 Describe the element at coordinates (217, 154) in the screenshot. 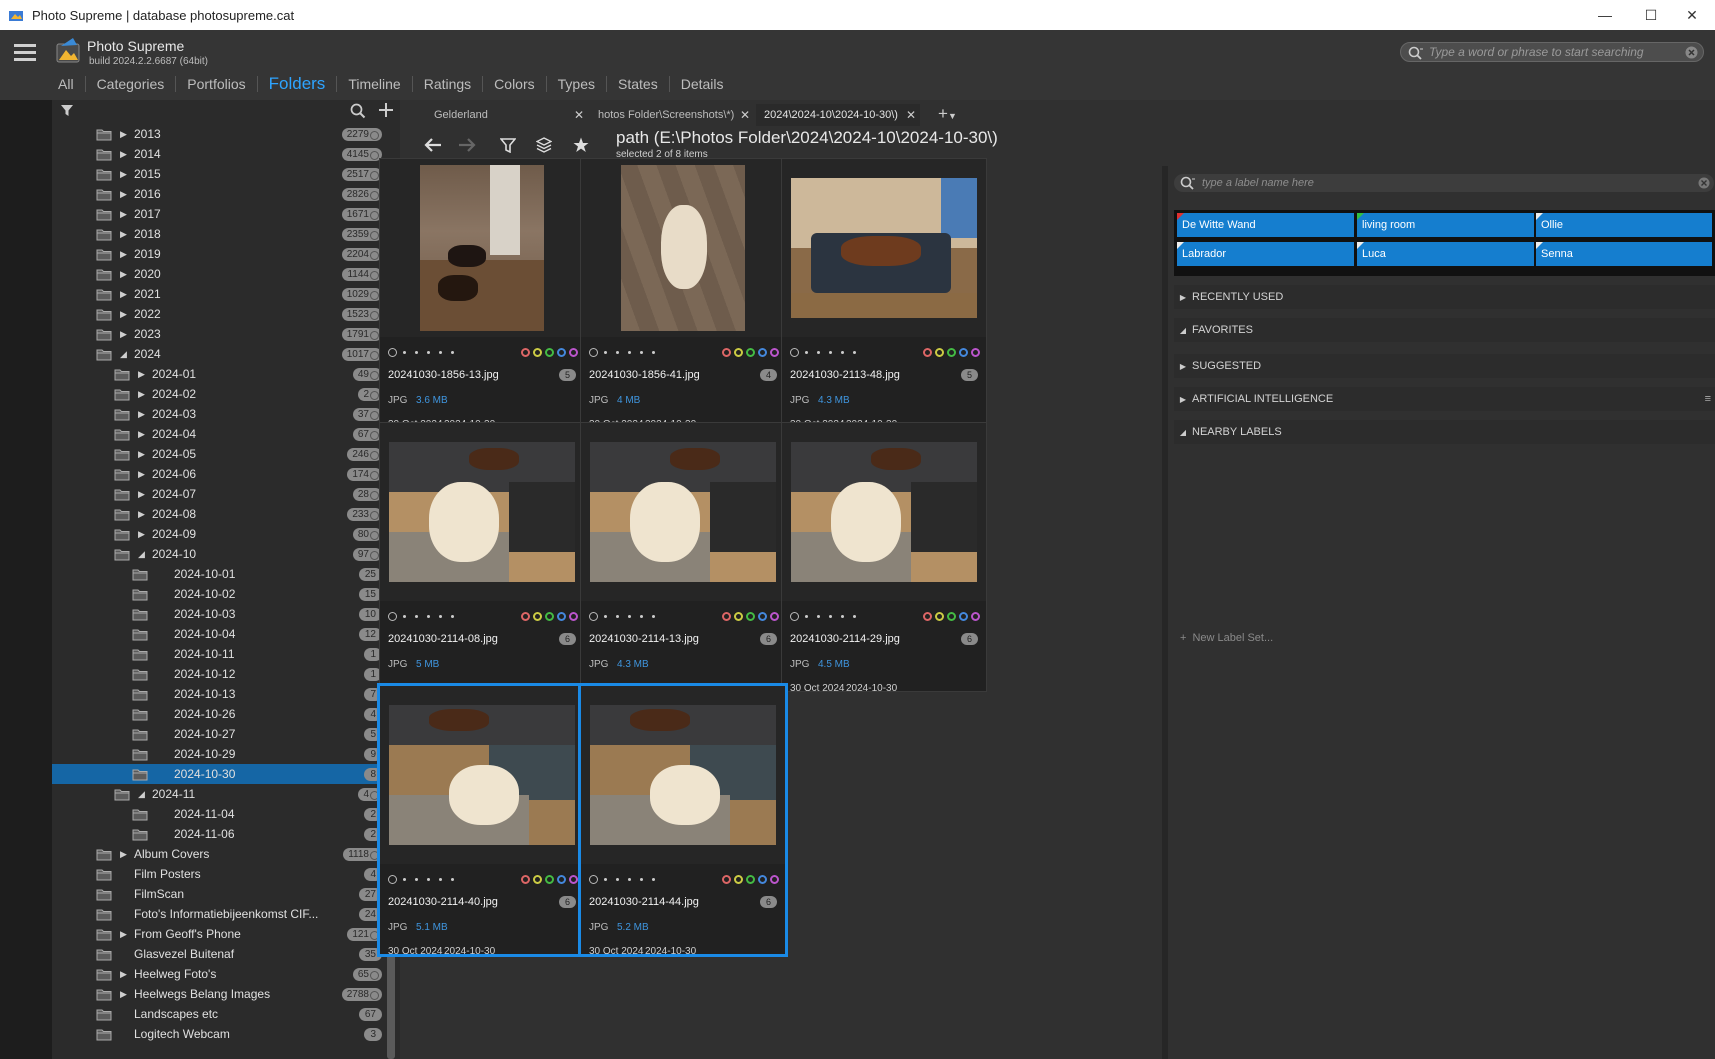

I see `tree-row: ▶ 2014 4145` at that location.